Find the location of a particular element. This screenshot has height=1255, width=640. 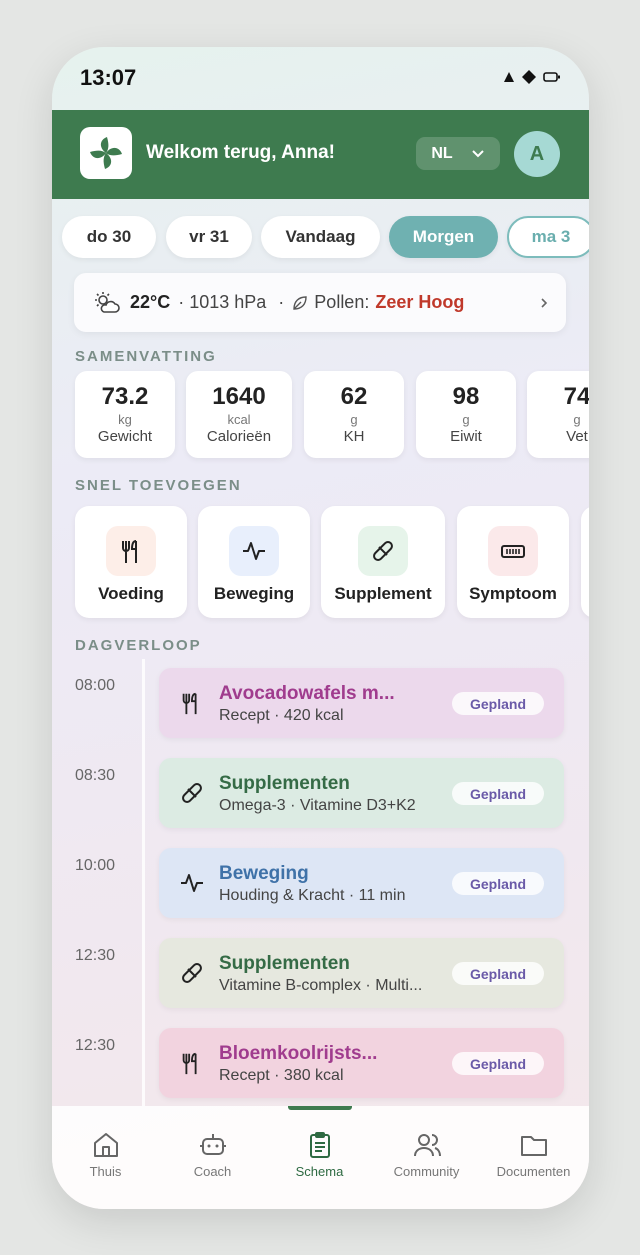

language-selector: NL is located at coordinates (458, 153).